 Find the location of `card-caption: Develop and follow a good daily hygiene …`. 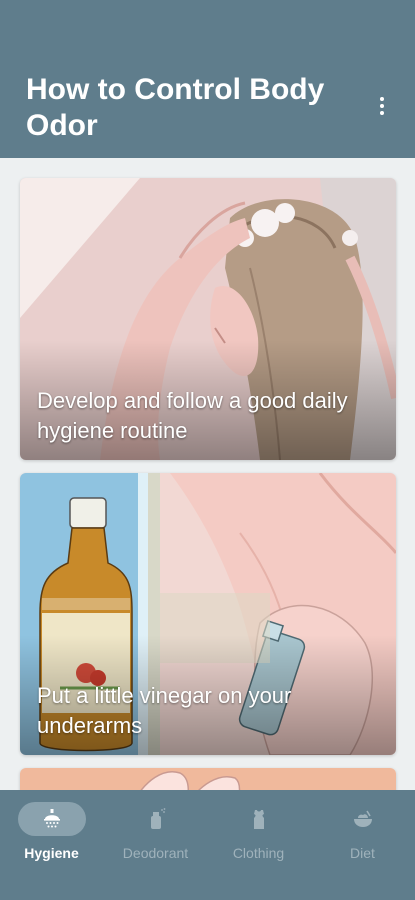

card-caption: Develop and follow a good daily hygiene … is located at coordinates (192, 415).